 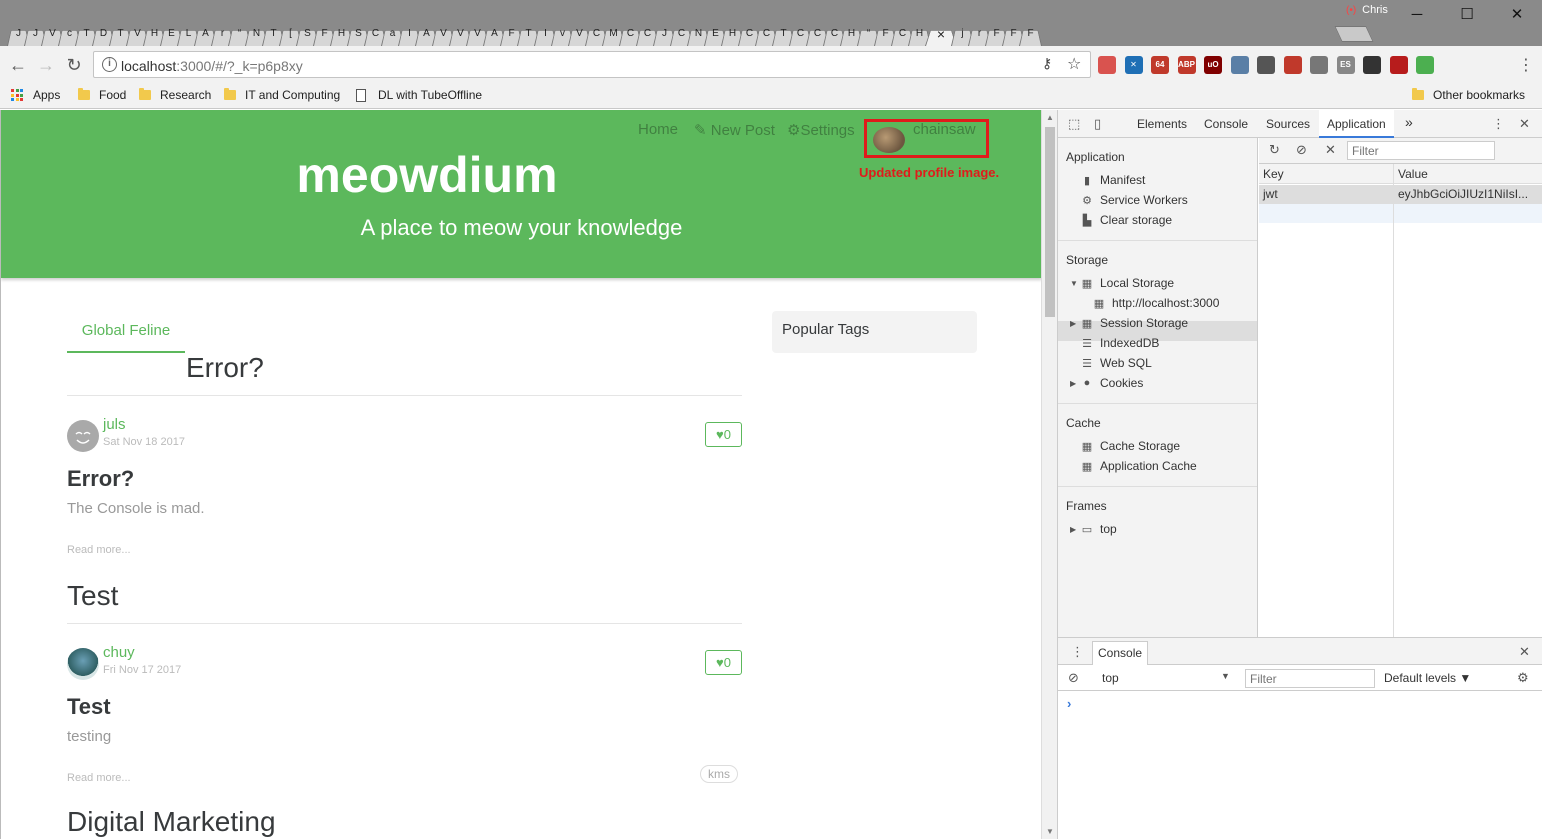 I want to click on nav-home: Home, so click(x=658, y=129).